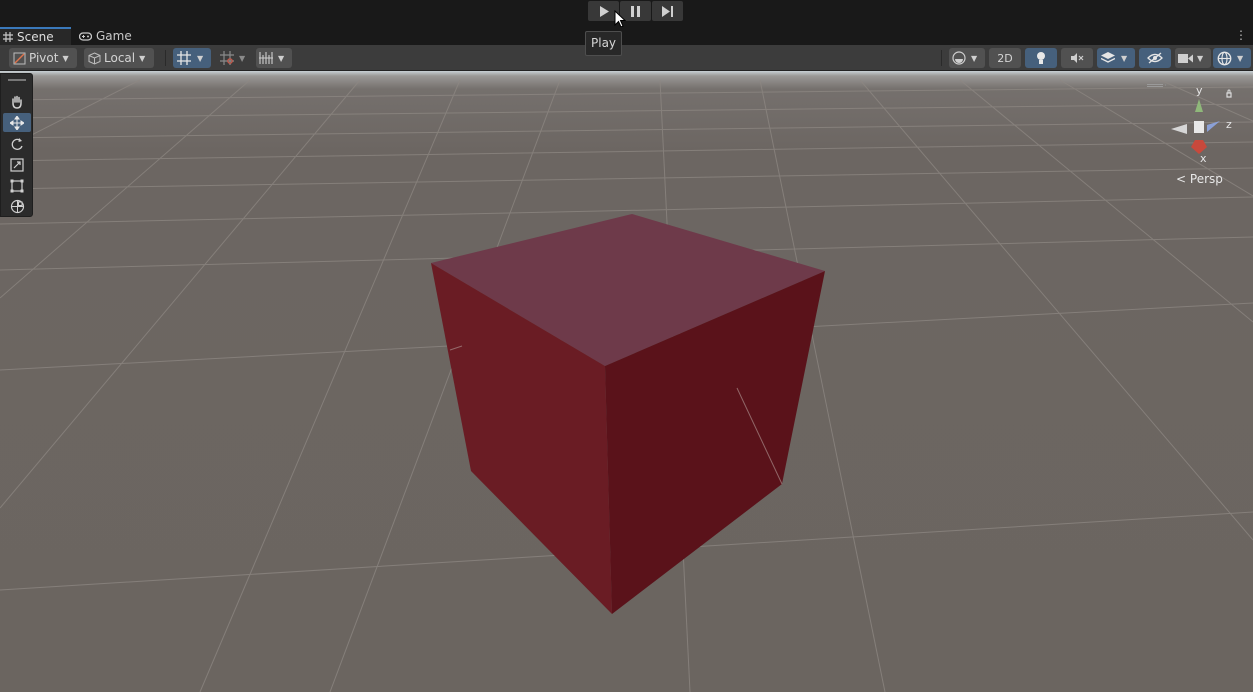 This screenshot has height=692, width=1253. What do you see at coordinates (114, 36) in the screenshot?
I see `tab-game-label: Game` at bounding box center [114, 36].